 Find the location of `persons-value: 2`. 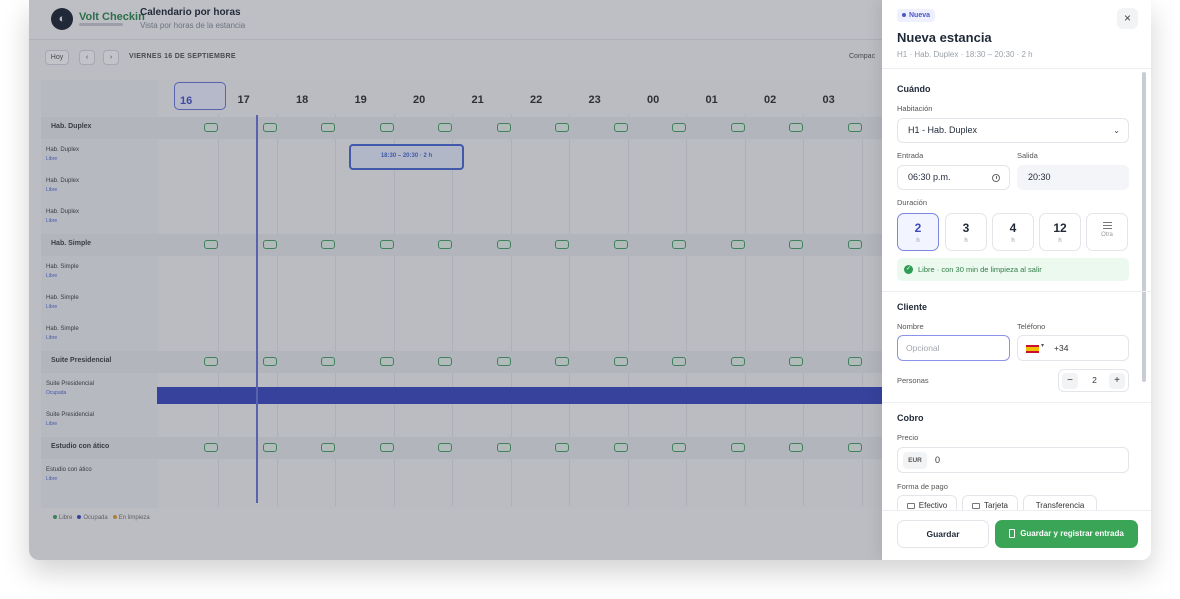

persons-value: 2 is located at coordinates (1094, 380).